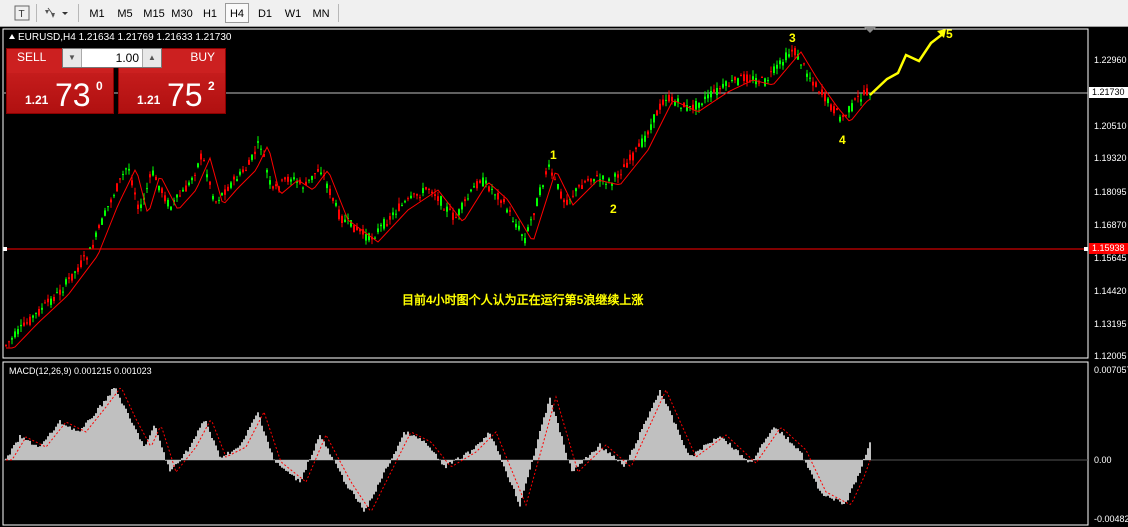  I want to click on timeframe-mn-button: MN, so click(321, 13).